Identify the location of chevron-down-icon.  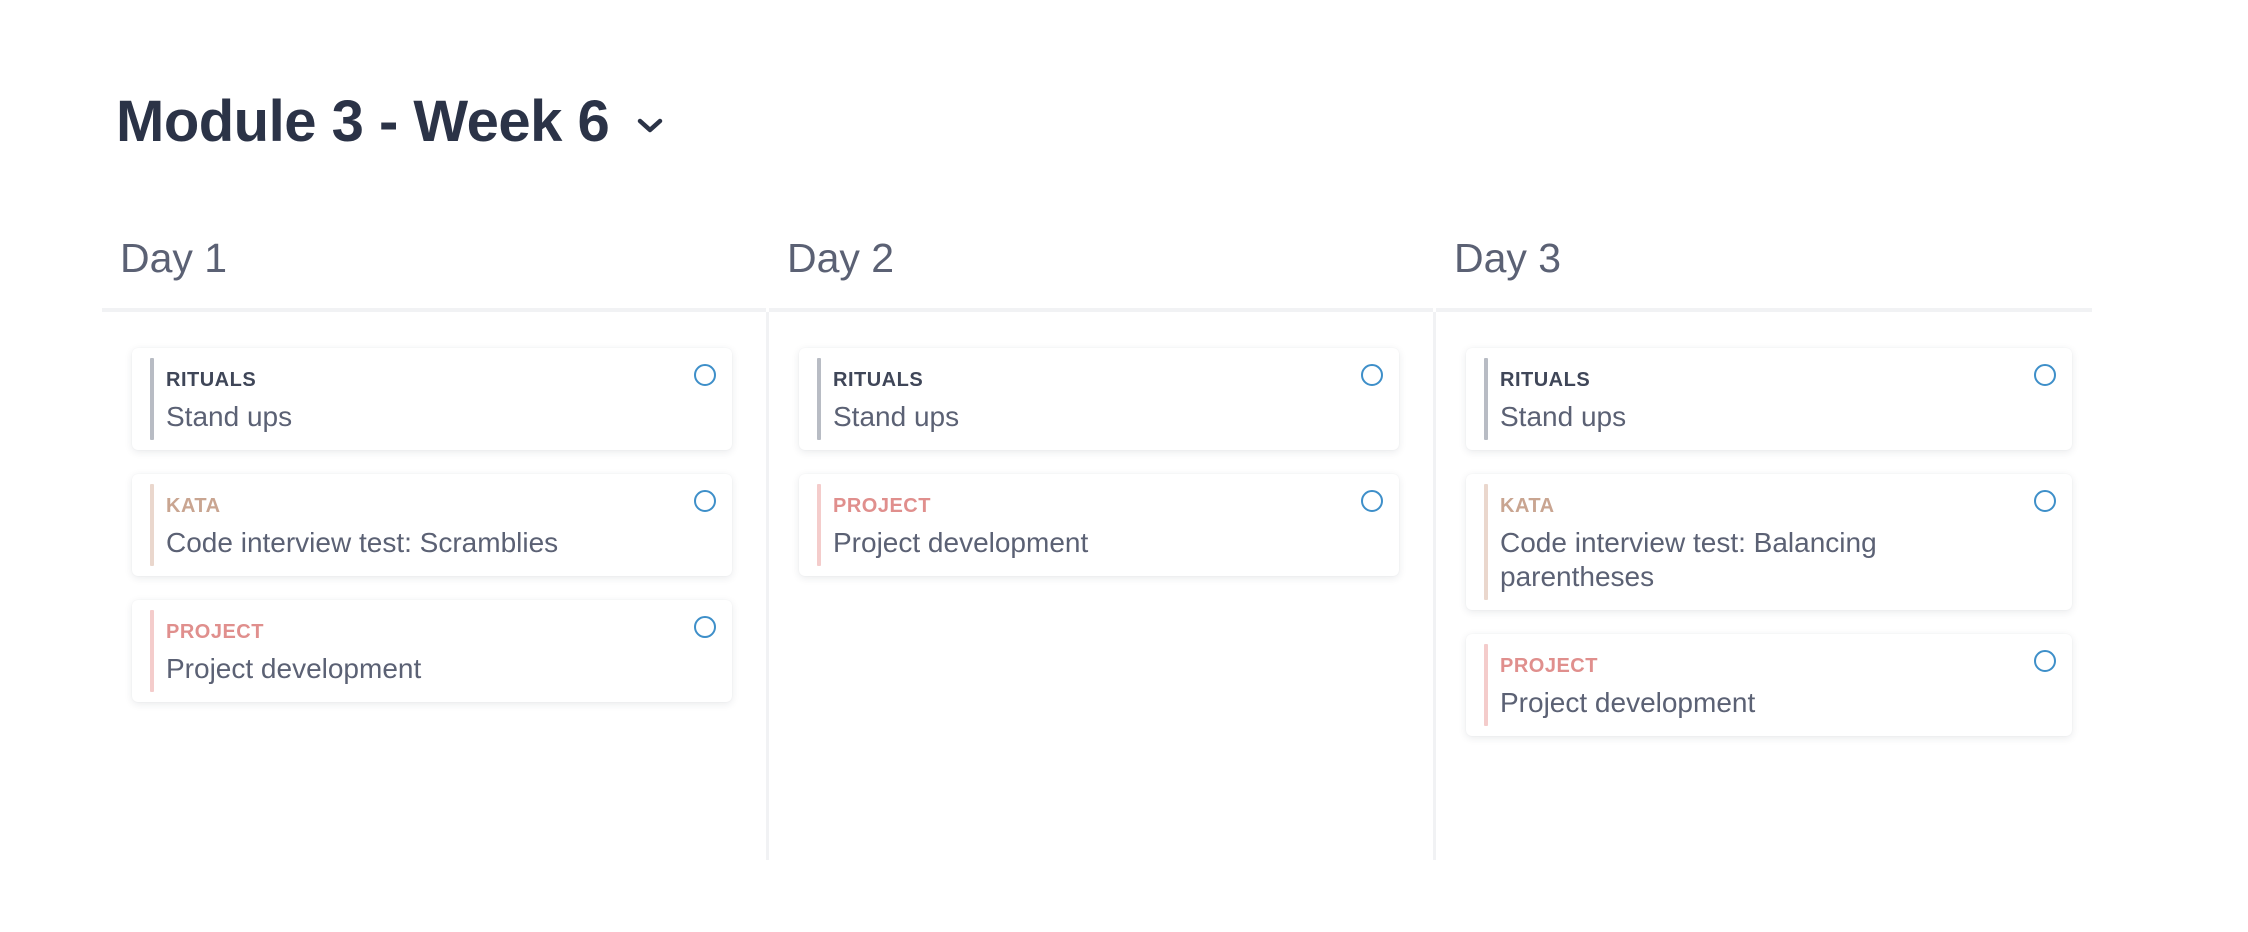
(650, 126).